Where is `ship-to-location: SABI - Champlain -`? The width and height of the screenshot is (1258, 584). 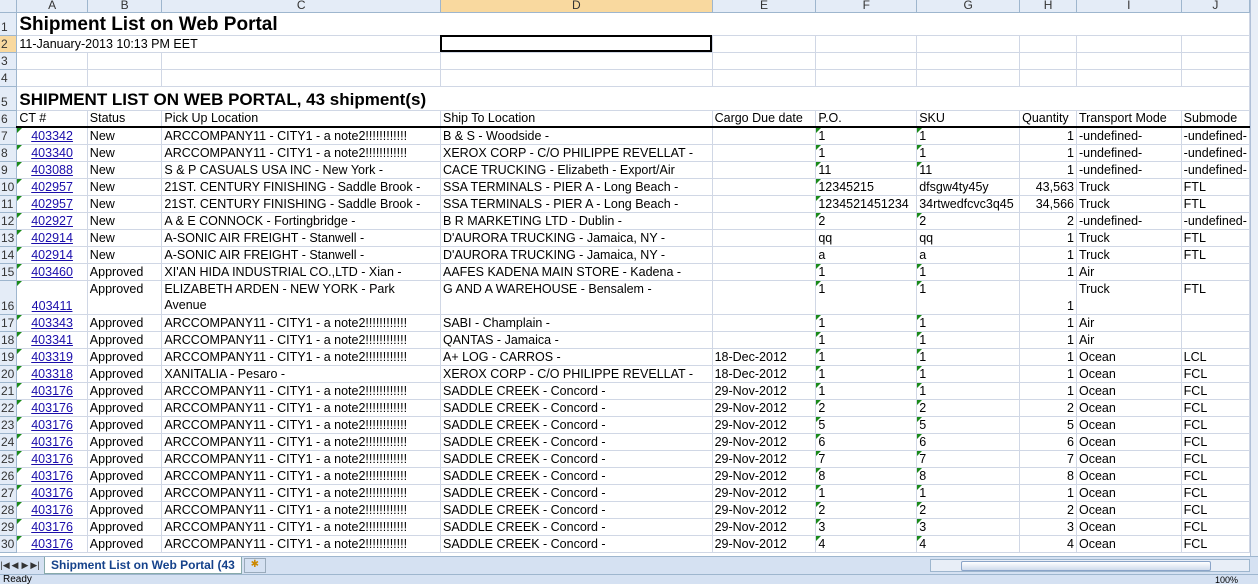
ship-to-location: SABI - Champlain - is located at coordinates (576, 323).